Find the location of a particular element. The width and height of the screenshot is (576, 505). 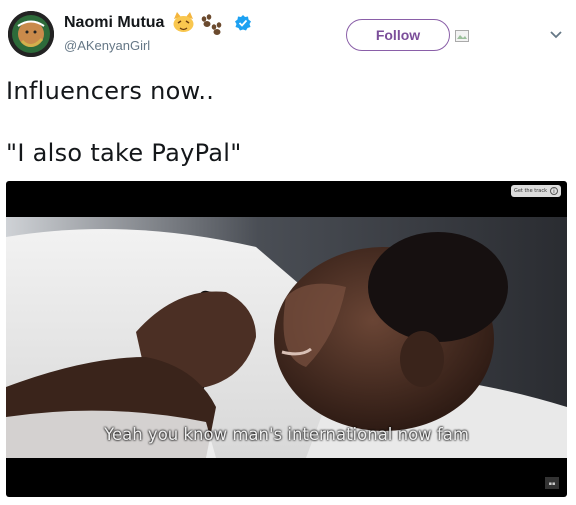

info-icon: i is located at coordinates (554, 191).